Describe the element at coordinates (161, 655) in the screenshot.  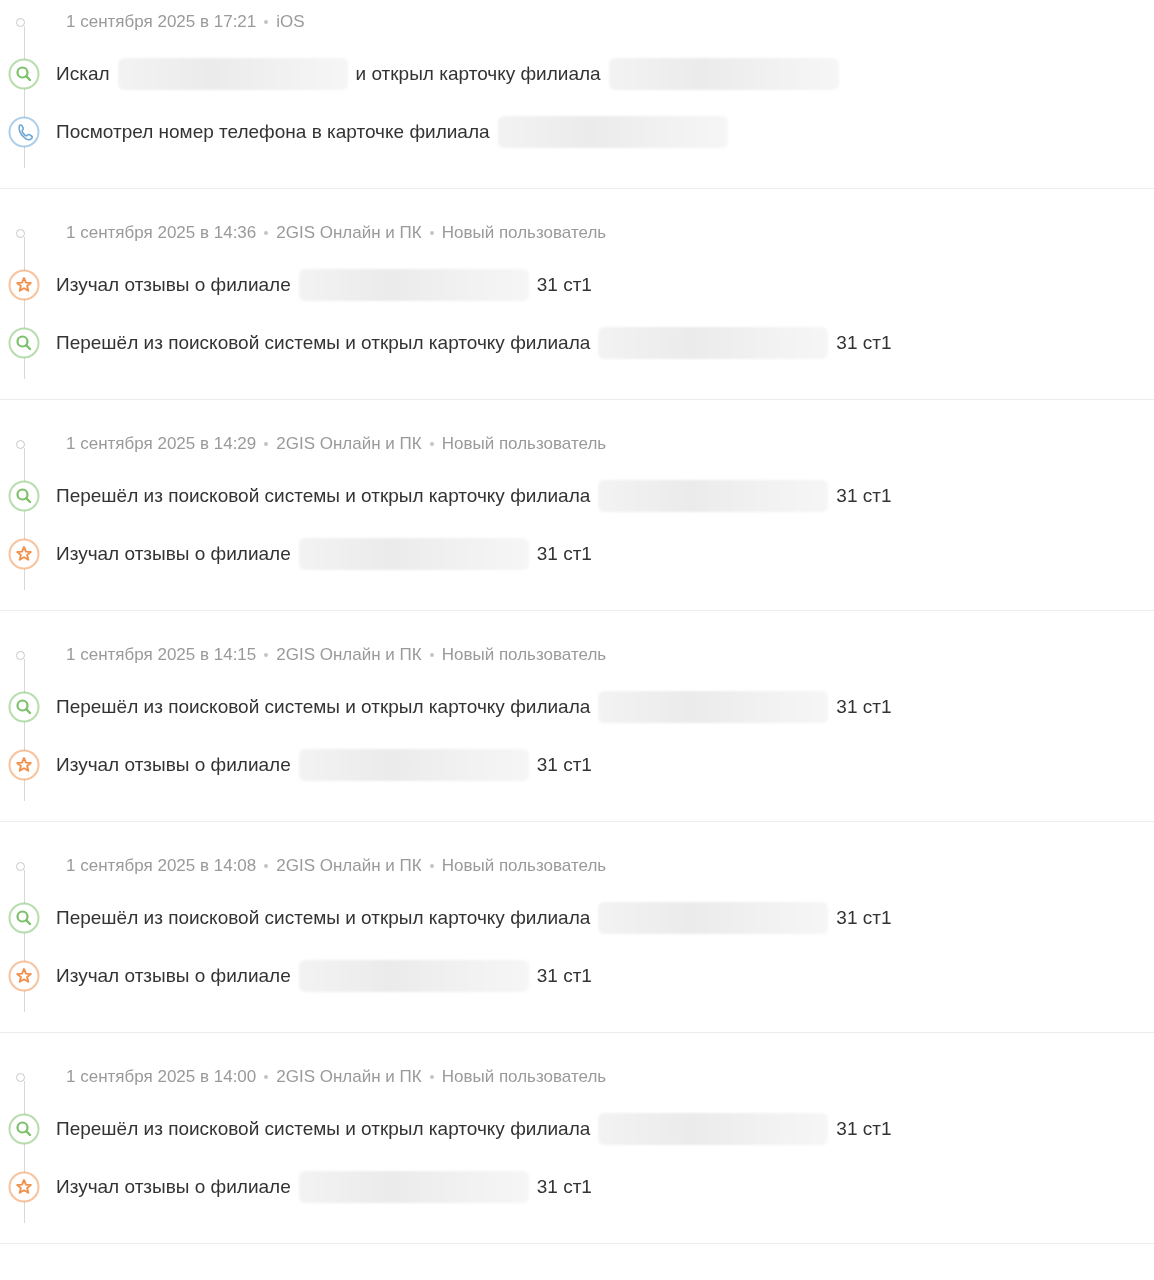
I see `session-date: 1 сентября 2025 в 14:15` at that location.